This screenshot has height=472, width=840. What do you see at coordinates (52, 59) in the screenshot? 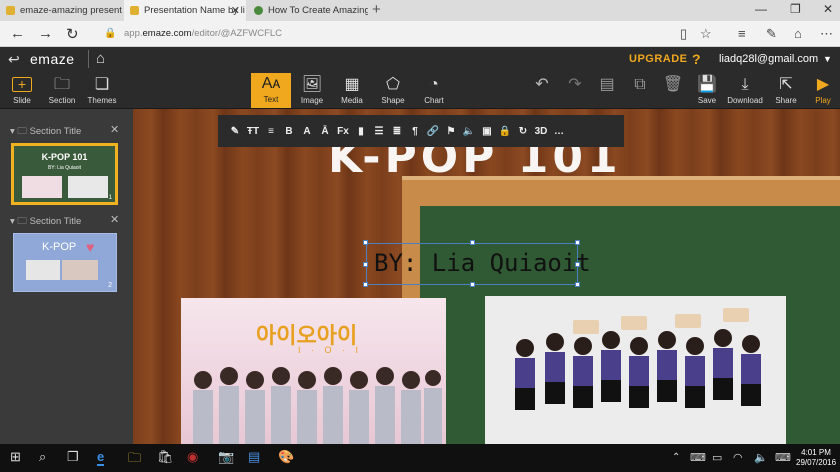
I see `emaze-logo: emaze` at bounding box center [52, 59].